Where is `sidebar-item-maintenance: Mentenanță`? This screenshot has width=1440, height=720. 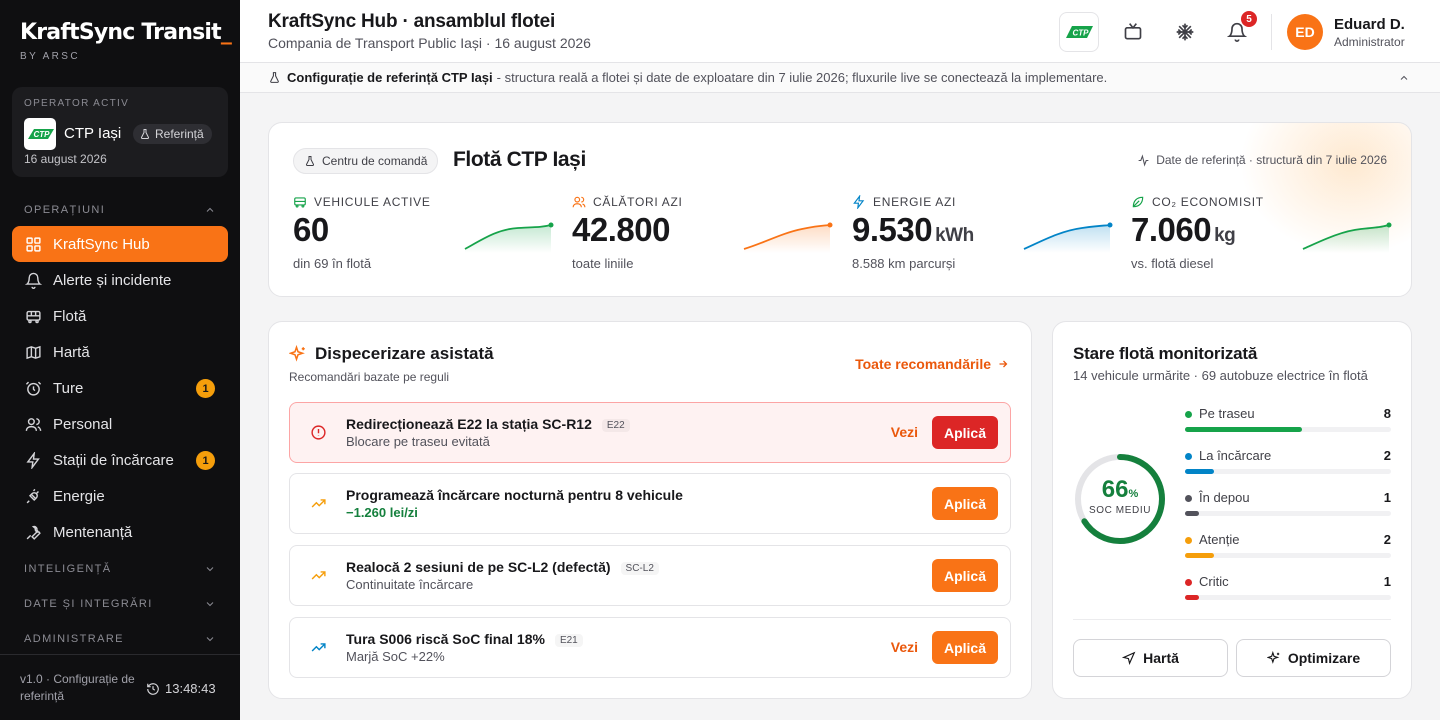
sidebar-item-maintenance: Mentenanță is located at coordinates (120, 532).